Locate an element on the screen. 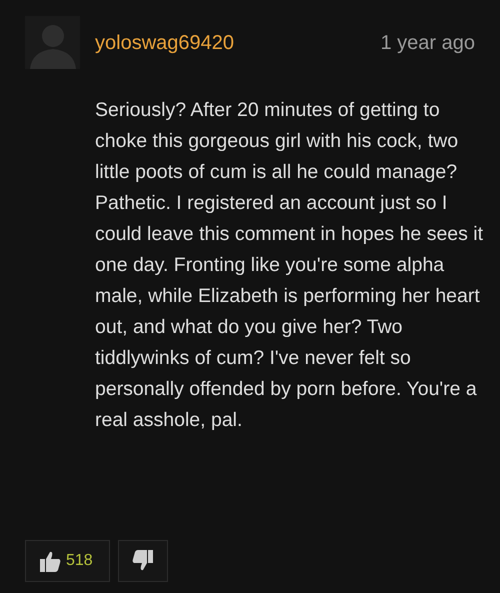 This screenshot has height=593, width=500. thumbs-up-icon is located at coordinates (50, 561).